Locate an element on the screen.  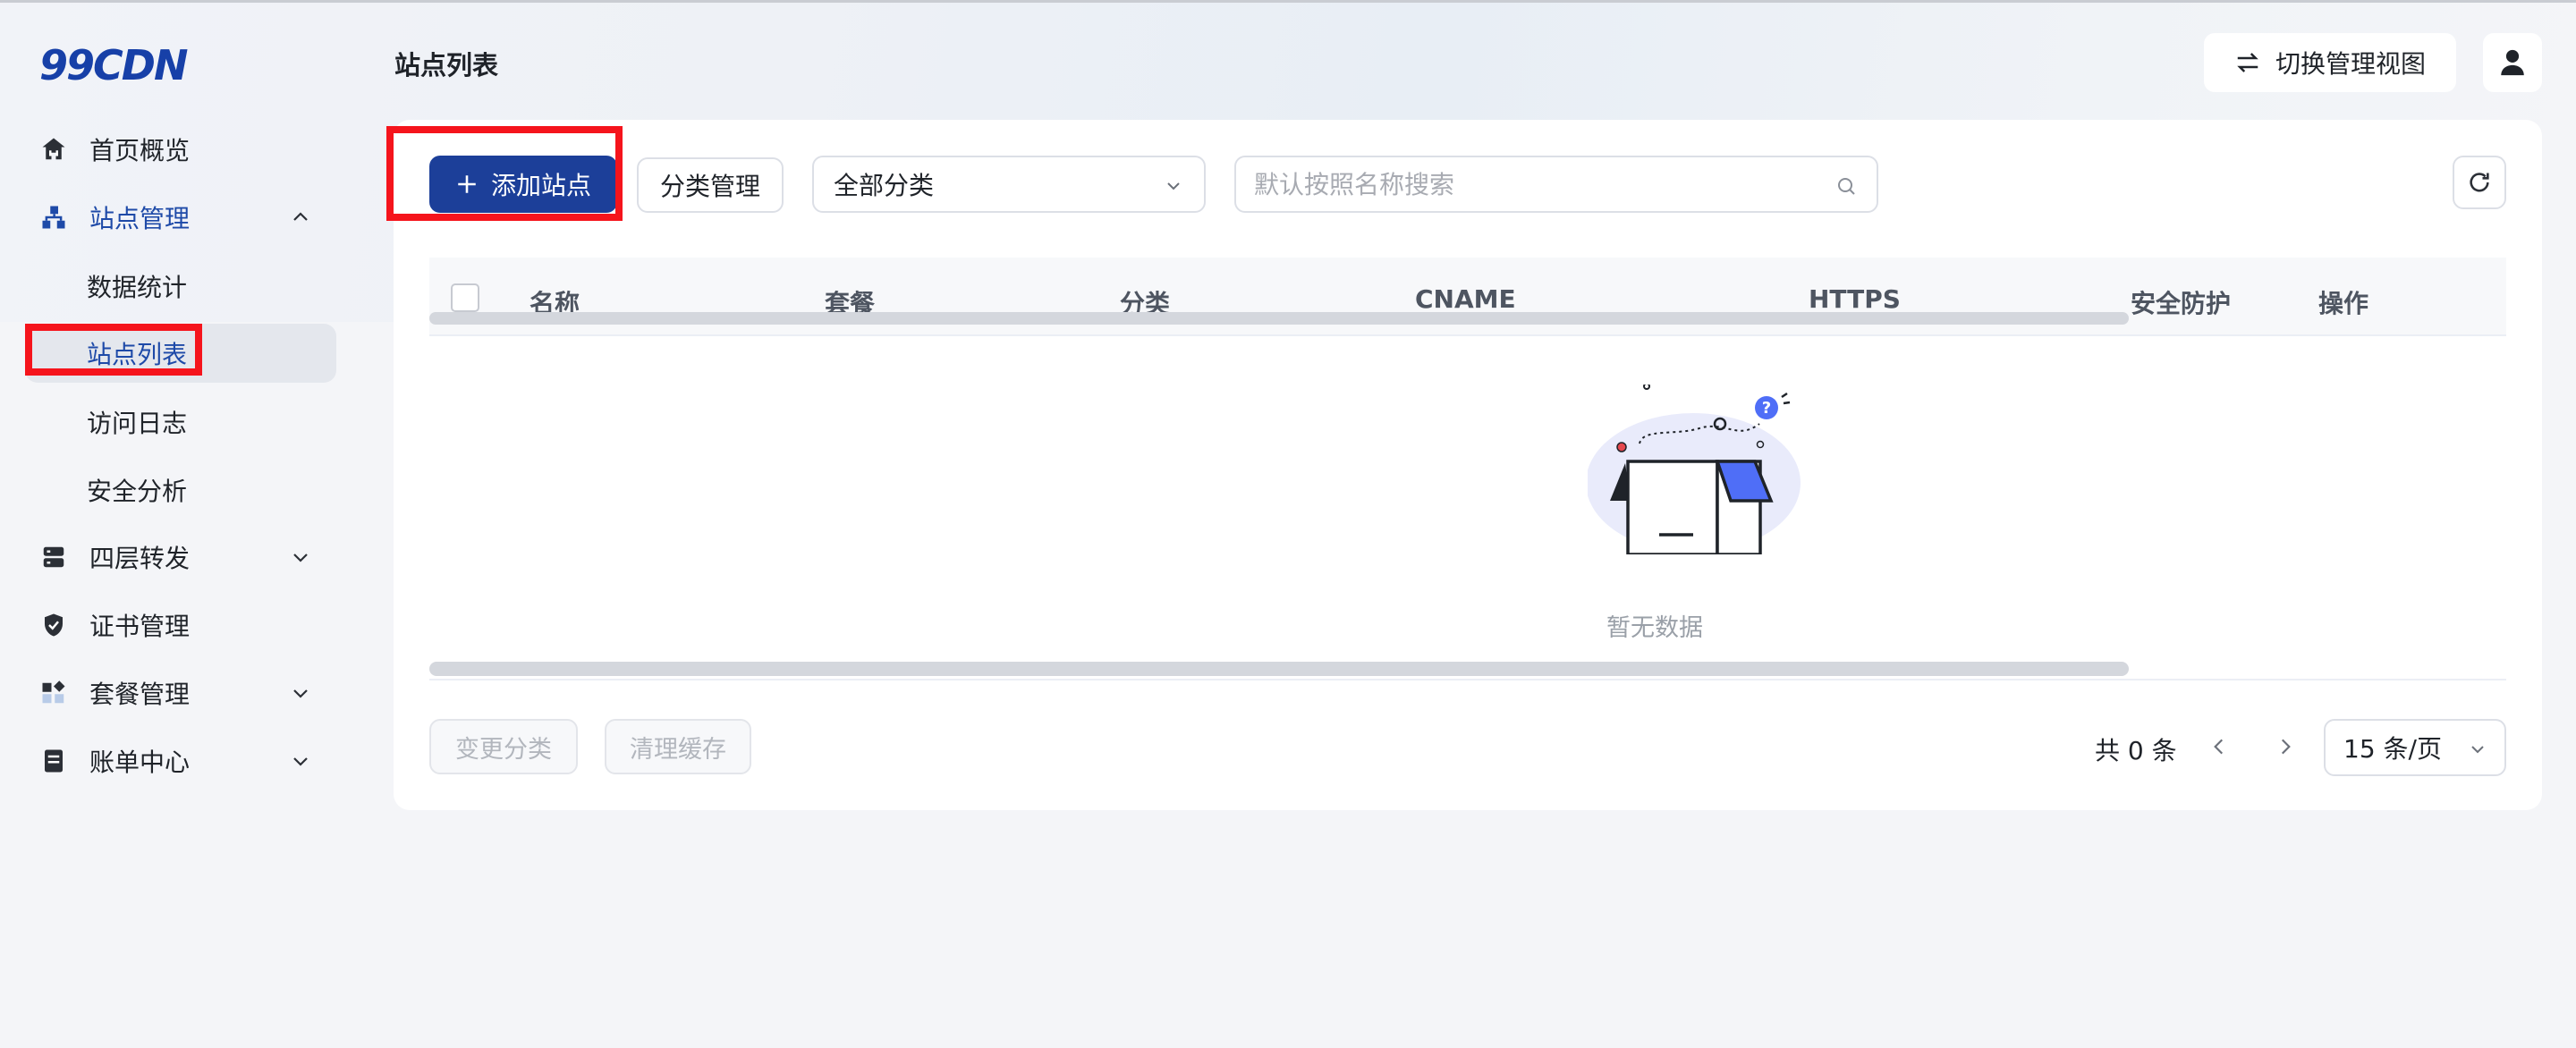
clear-cache-button: 清理缓存 is located at coordinates (678, 746).